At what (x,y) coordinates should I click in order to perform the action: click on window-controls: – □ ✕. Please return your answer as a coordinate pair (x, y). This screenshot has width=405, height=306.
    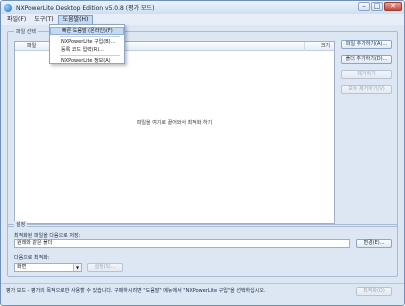
    Looking at the image, I should click on (380, 6).